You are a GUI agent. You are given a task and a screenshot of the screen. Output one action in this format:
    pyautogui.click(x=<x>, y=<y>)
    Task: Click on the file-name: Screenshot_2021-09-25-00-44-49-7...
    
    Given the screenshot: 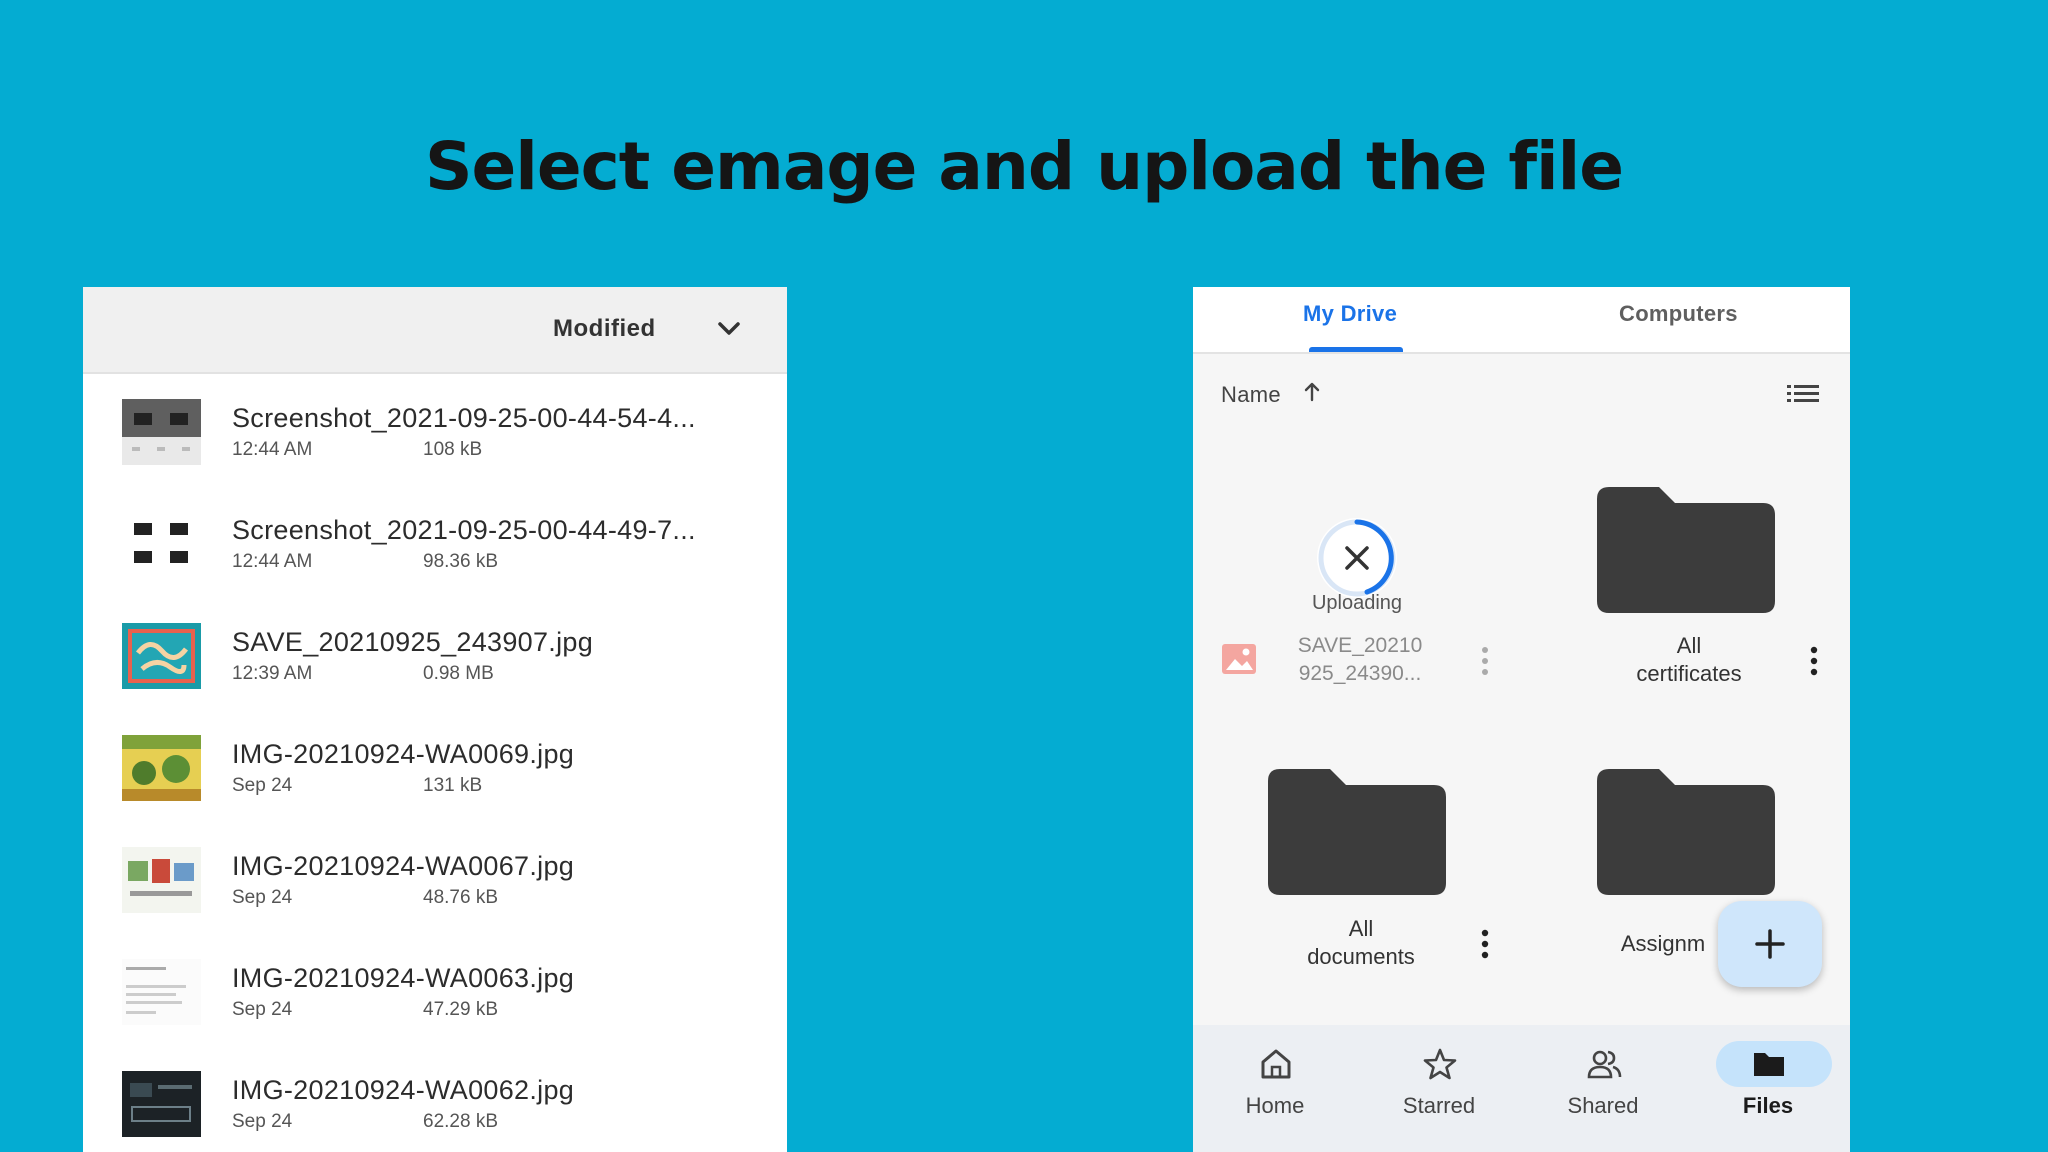 What is the action you would take?
    pyautogui.click(x=464, y=530)
    